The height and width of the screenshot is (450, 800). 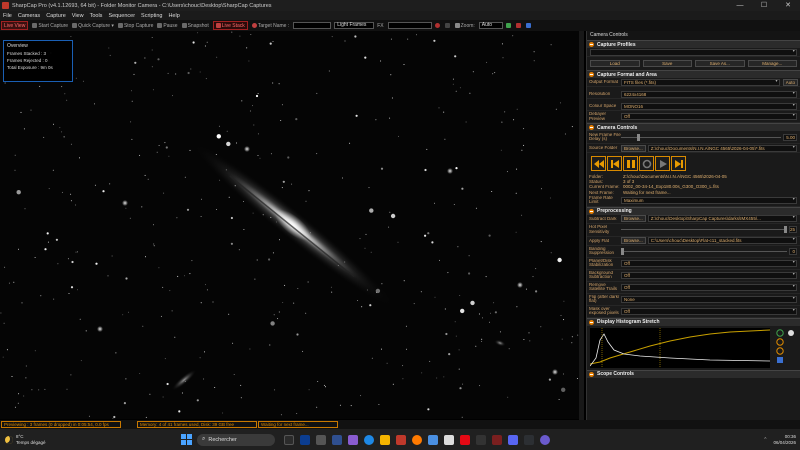 What do you see at coordinates (50, 25) in the screenshot?
I see `start-capture-button: Start Capture` at bounding box center [50, 25].